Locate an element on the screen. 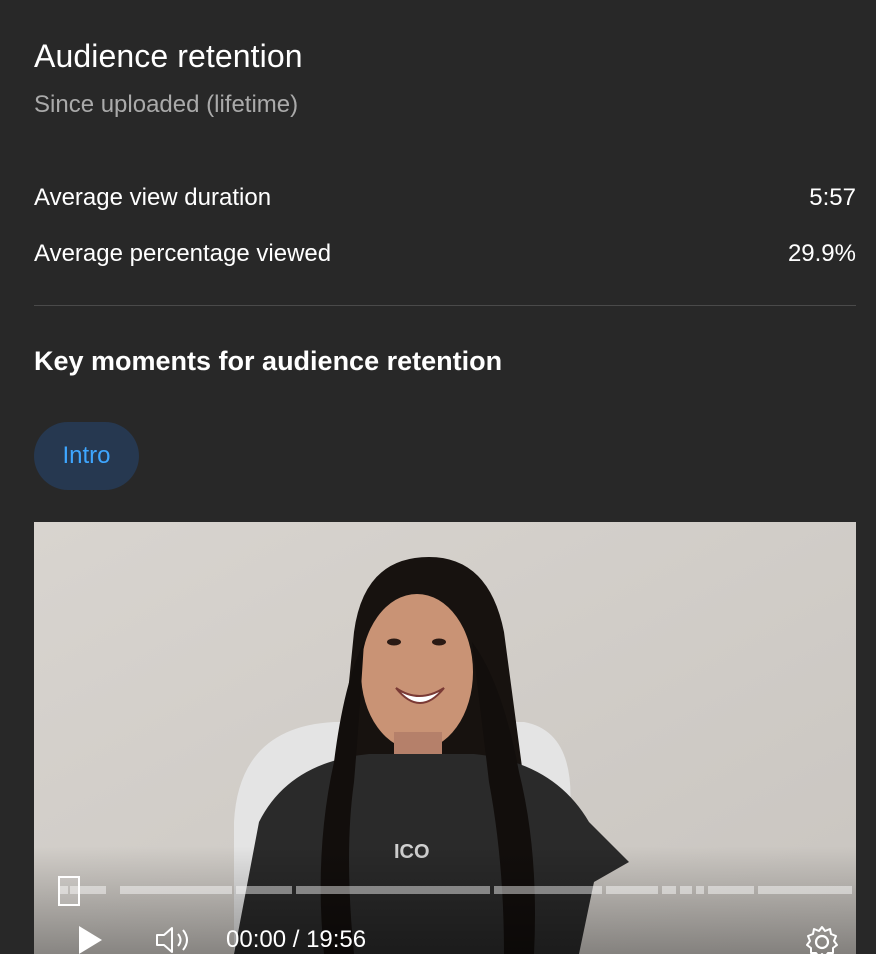  metric-label: Average view duration is located at coordinates (153, 197).